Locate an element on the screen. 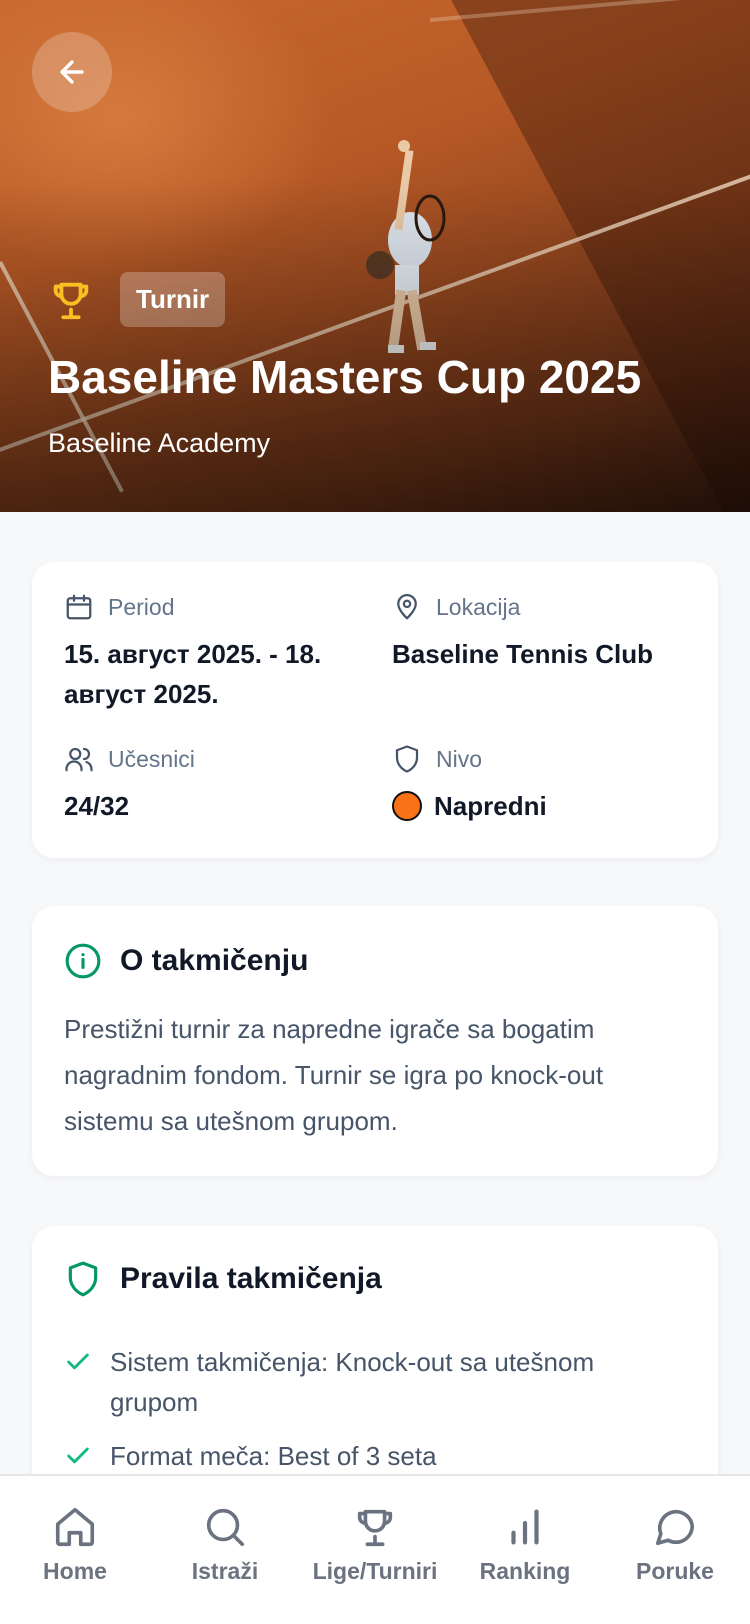 The image size is (750, 1624). hero-meta: Turnir is located at coordinates (137, 299).